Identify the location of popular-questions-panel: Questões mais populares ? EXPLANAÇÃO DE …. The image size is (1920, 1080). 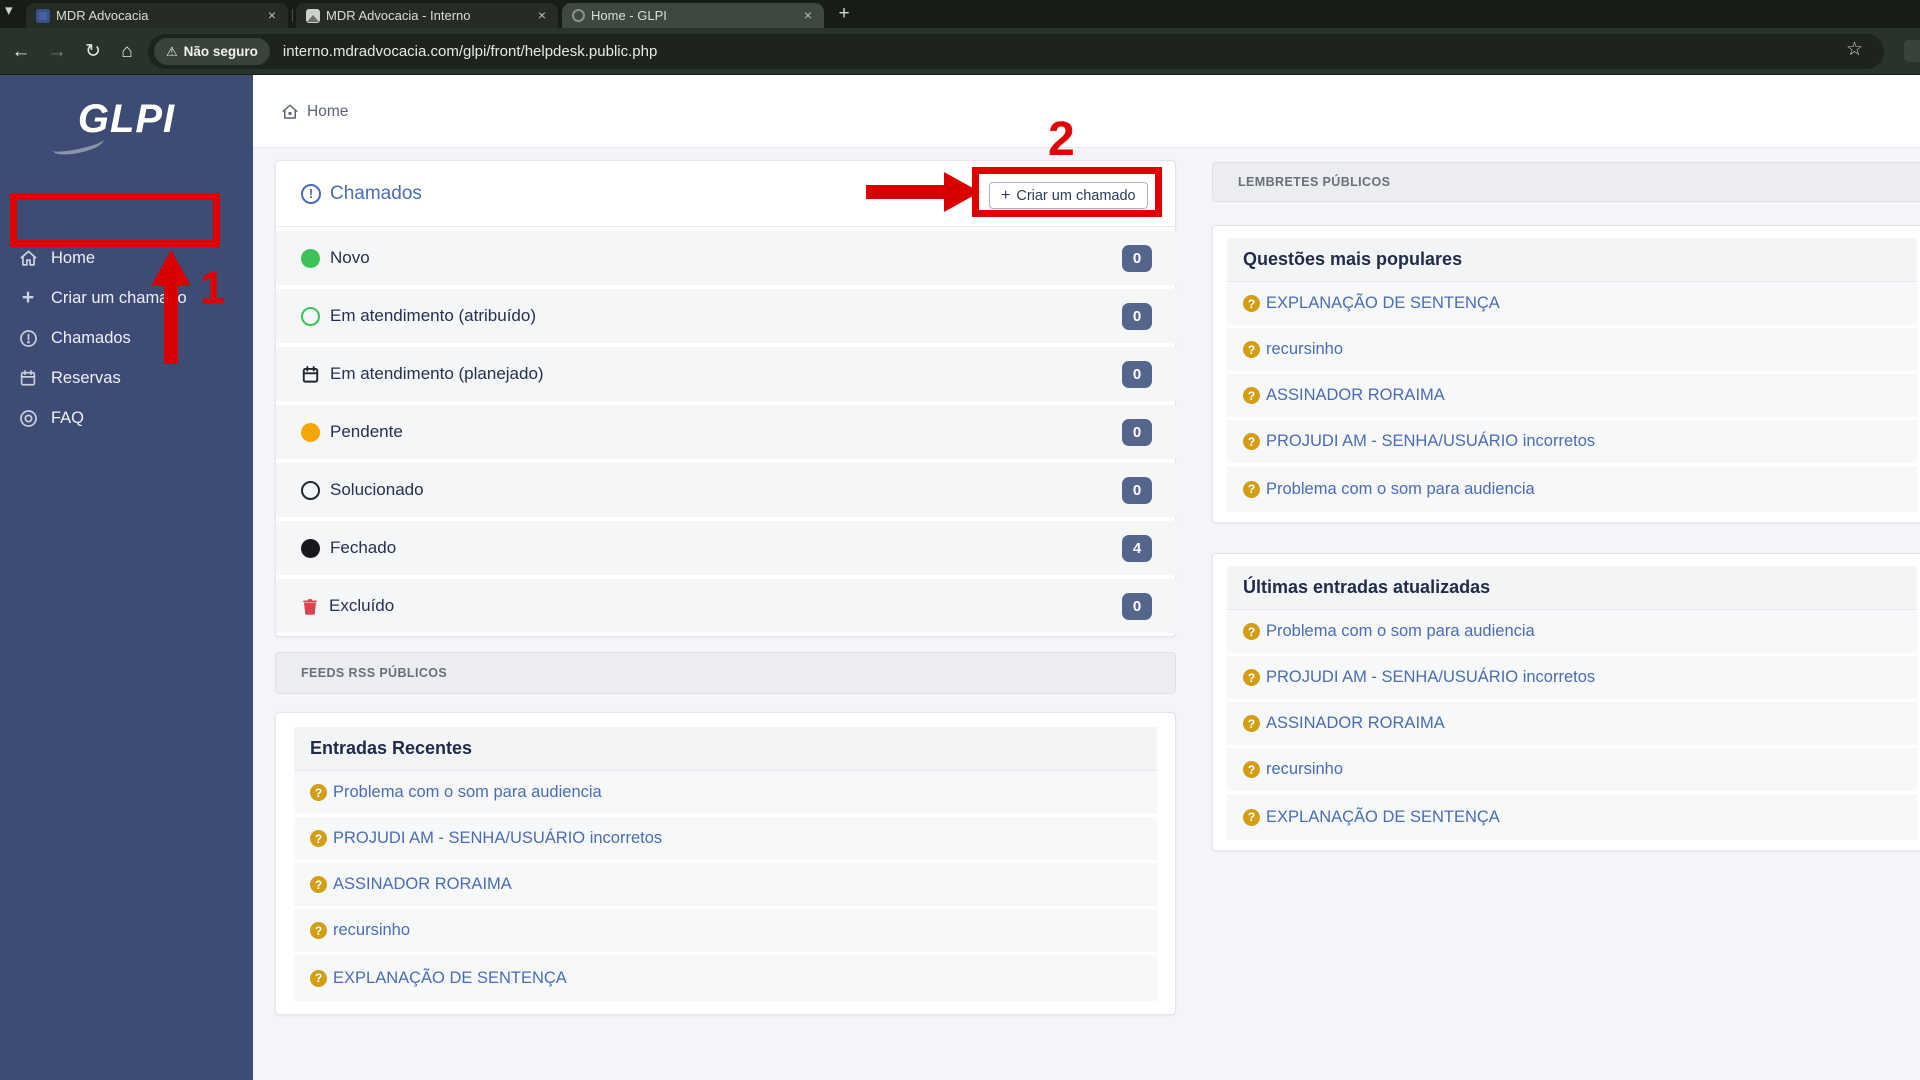
(1566, 374).